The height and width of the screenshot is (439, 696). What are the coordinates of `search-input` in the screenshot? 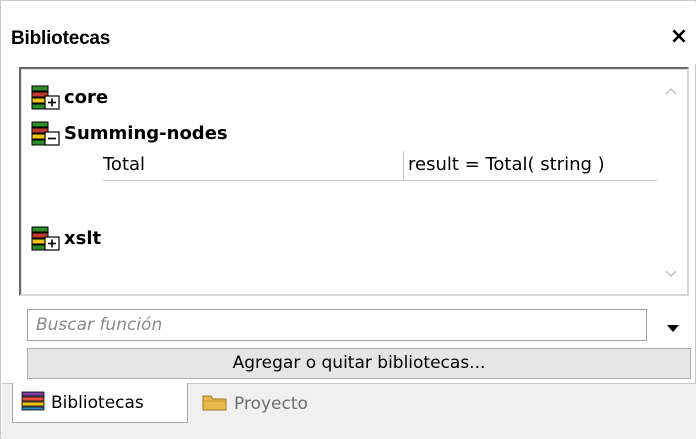 It's located at (337, 325).